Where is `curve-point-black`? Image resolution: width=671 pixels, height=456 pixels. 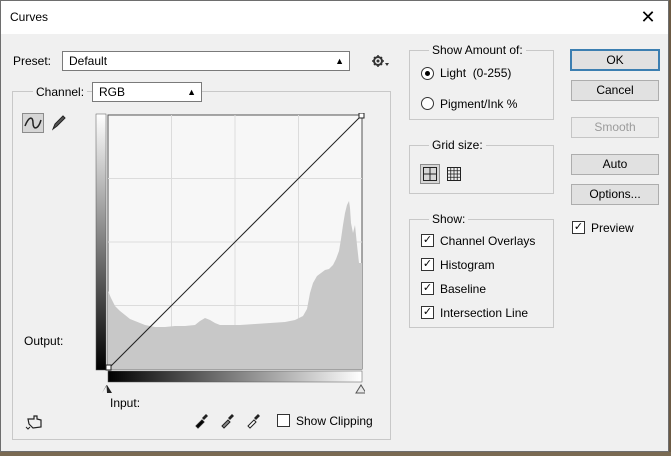
curve-point-black is located at coordinates (108, 367).